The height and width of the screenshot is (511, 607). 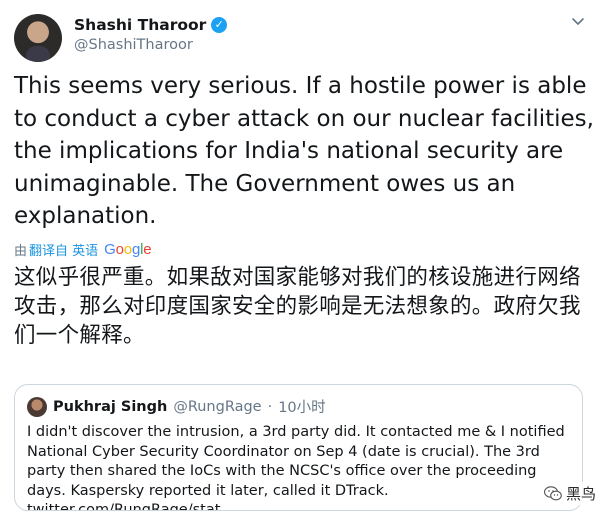 I want to click on watermark-text: 黑鸟, so click(x=580, y=494).